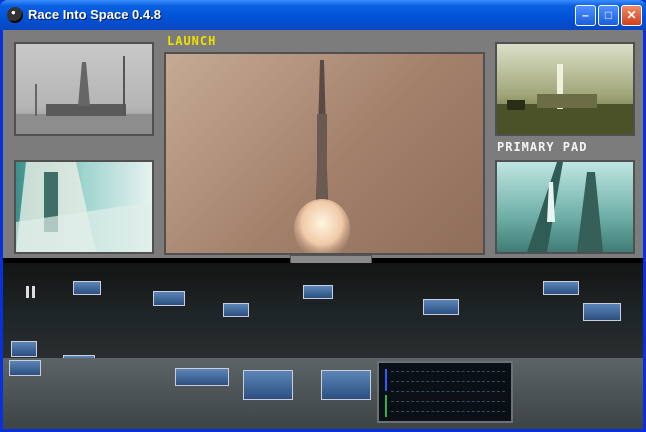 This screenshot has height=432, width=646. I want to click on telemetry-bar-green, so click(386, 406).